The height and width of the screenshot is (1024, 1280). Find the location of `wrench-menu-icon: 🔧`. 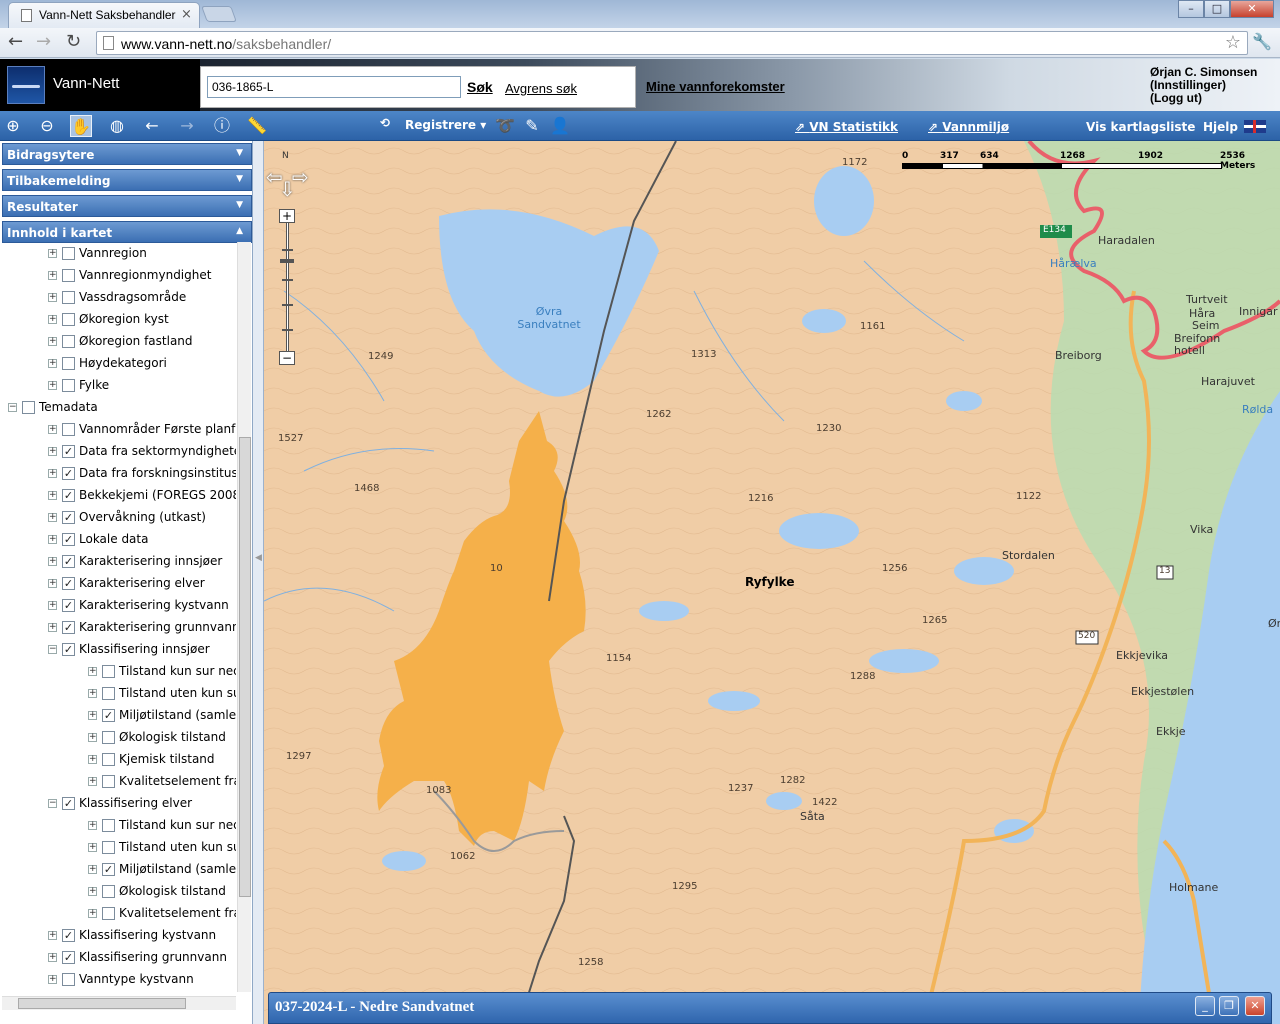

wrench-menu-icon: 🔧 is located at coordinates (1262, 41).